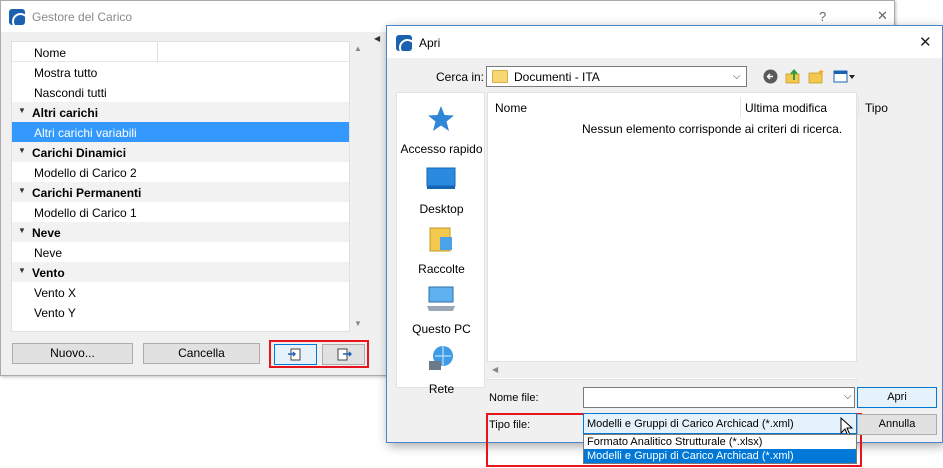 The height and width of the screenshot is (468, 943). I want to click on row-label: Nascondi tutti, so click(70, 93).